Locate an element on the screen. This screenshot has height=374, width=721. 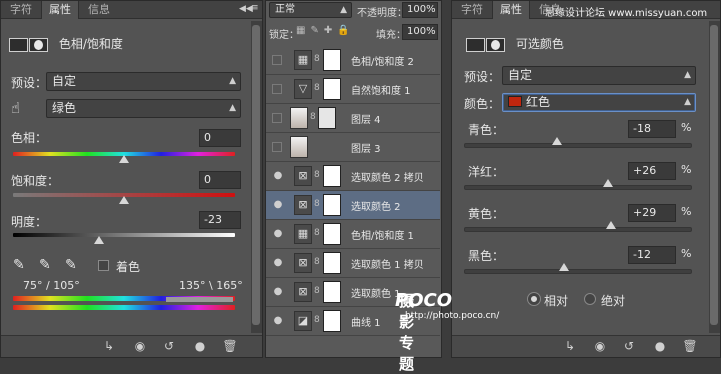
layer-row: 图层 3 is located at coordinates (353, 147).